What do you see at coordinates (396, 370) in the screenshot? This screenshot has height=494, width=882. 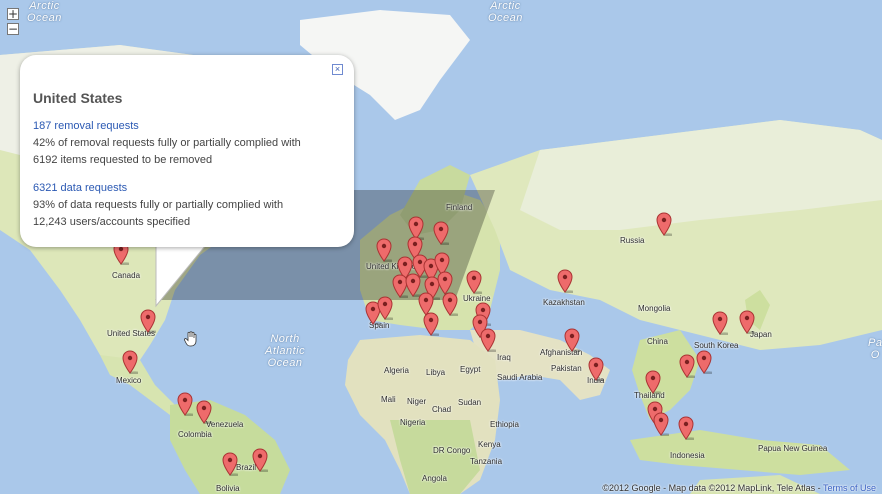 I see `country-label: Algeria` at bounding box center [396, 370].